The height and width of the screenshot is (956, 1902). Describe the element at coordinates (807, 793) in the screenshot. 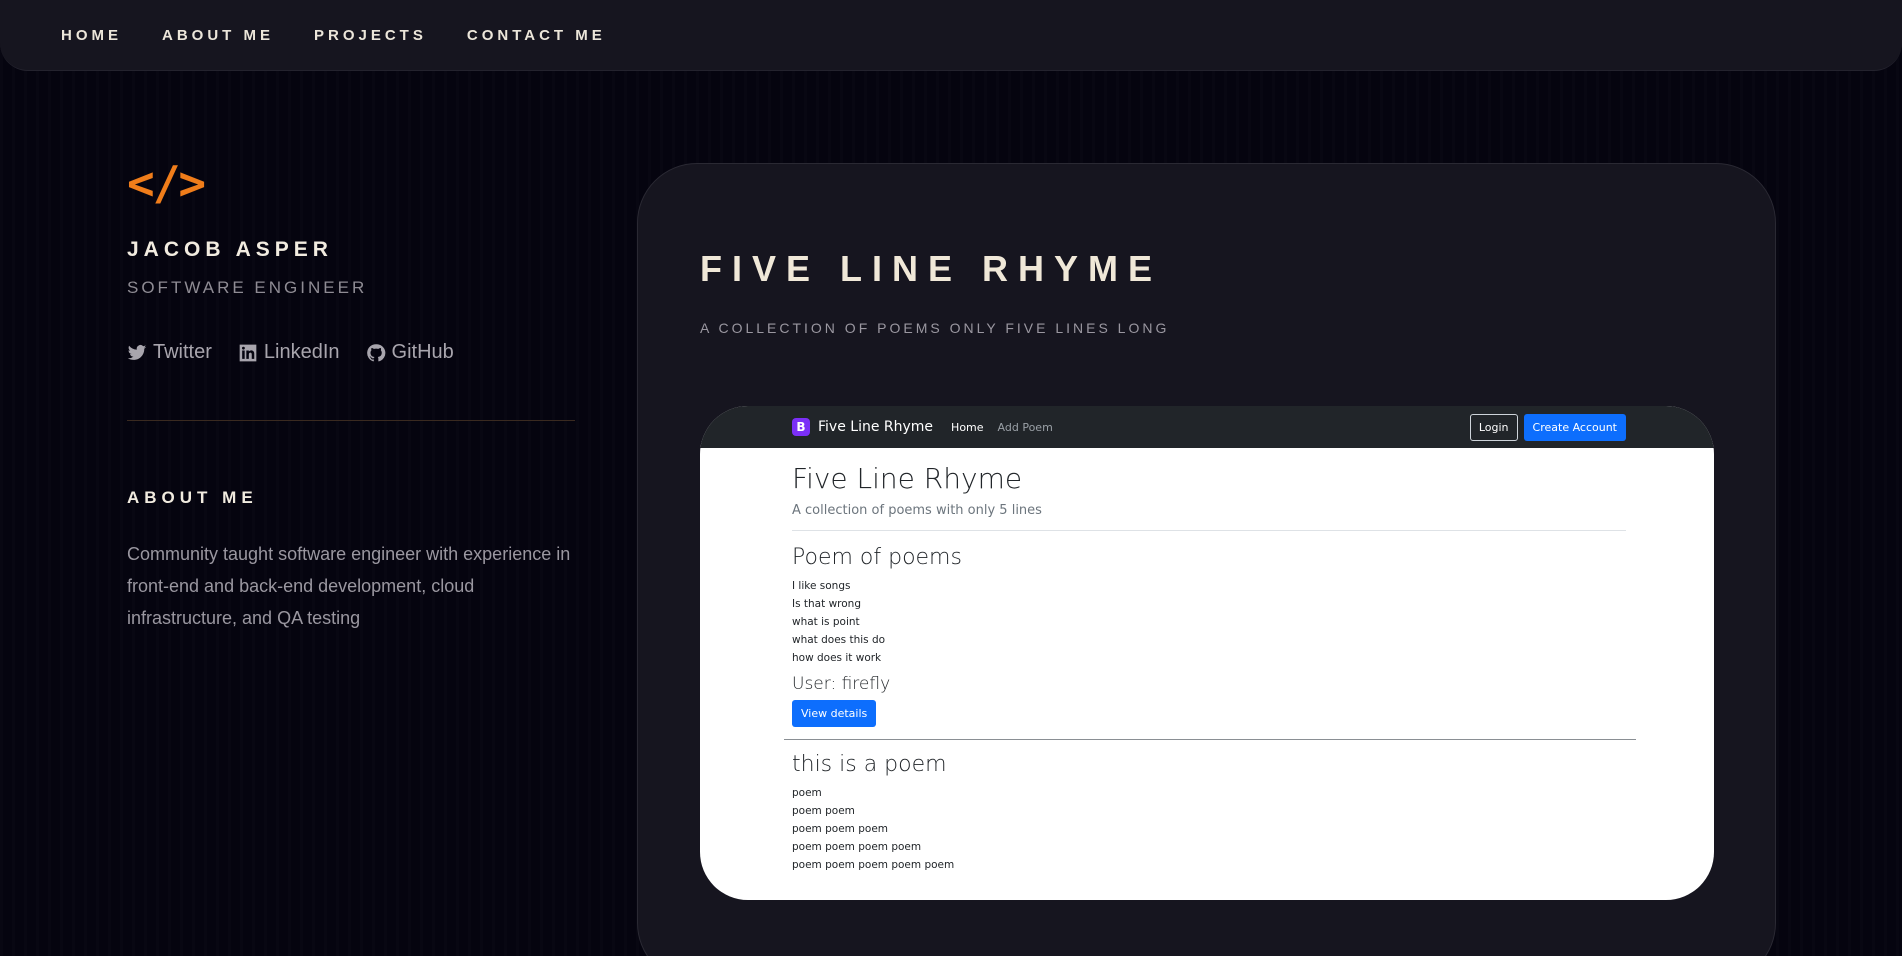

I see `poem-line: poem` at that location.